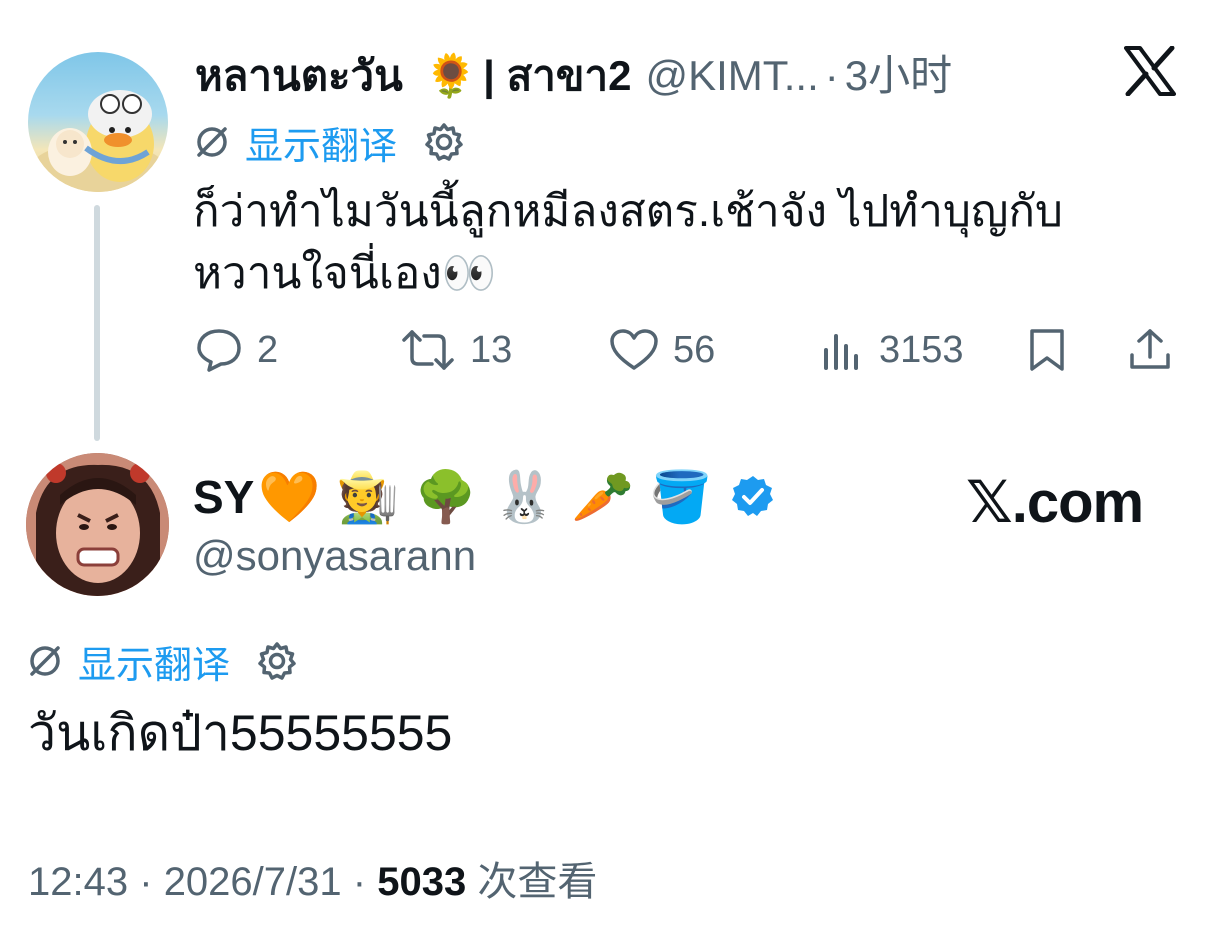  Describe the element at coordinates (662, 350) in the screenshot. I see `like-button: 56` at that location.